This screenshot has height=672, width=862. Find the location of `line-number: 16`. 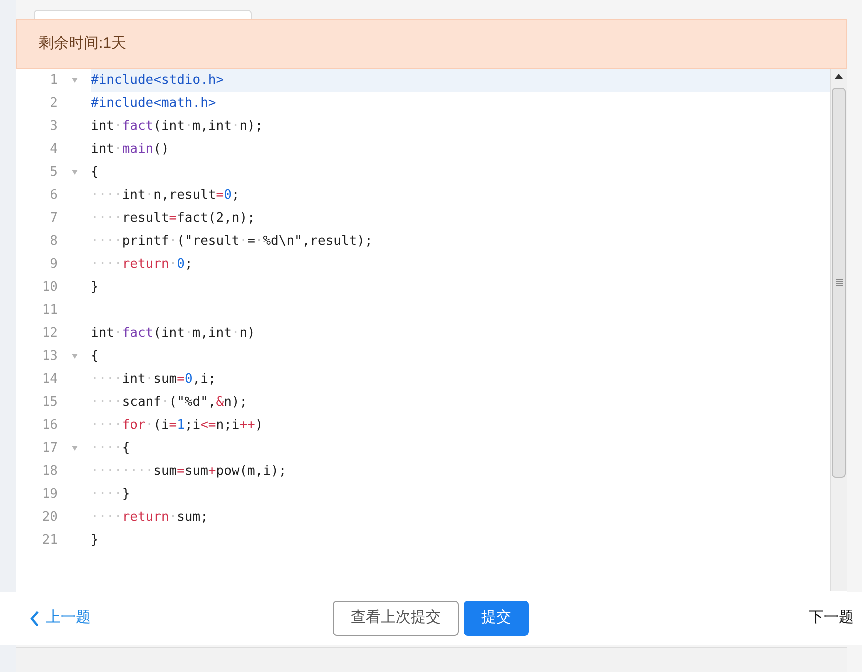

line-number: 16 is located at coordinates (49, 425).